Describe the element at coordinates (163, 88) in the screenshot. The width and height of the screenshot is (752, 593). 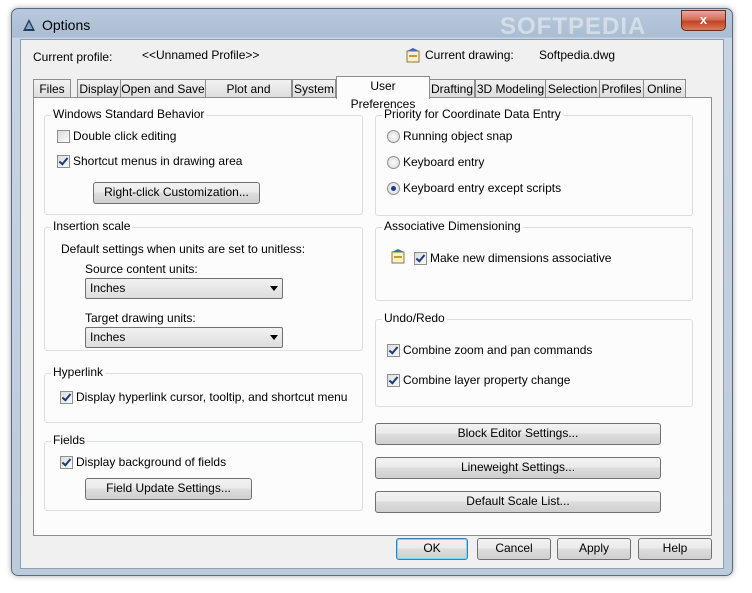
I see `tab-open-and-save: Open and Save` at that location.